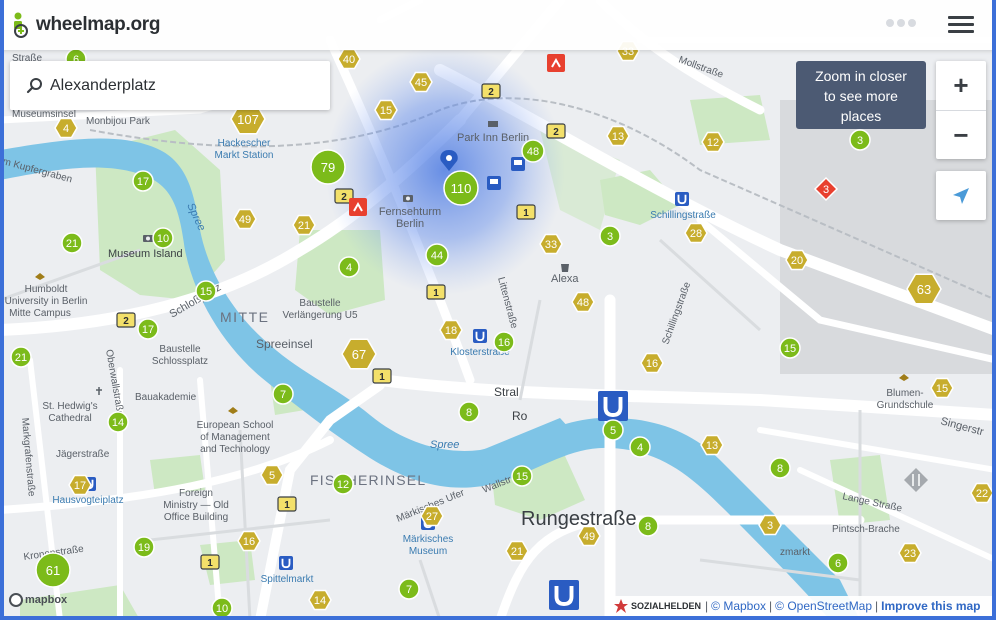 Image resolution: width=996 pixels, height=620 pixels. What do you see at coordinates (449, 160) in the screenshot?
I see `group-location-pin-icon` at bounding box center [449, 160].